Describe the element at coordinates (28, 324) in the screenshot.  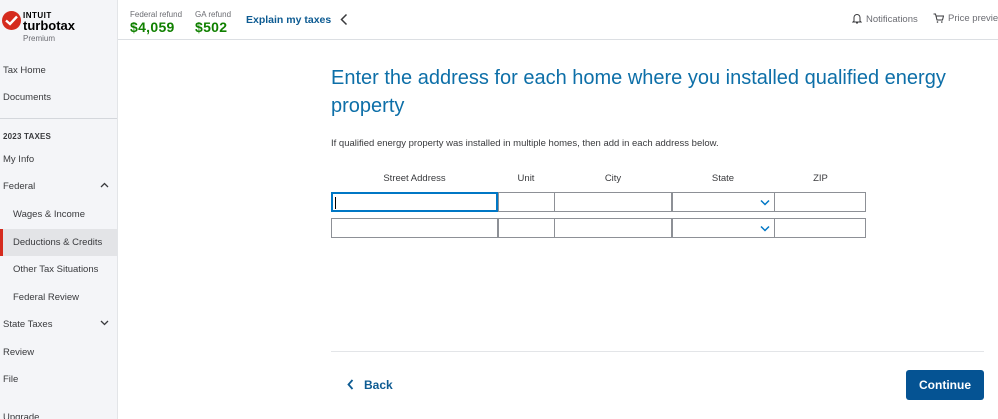
I see `sidebar-item-label: State Taxes` at that location.